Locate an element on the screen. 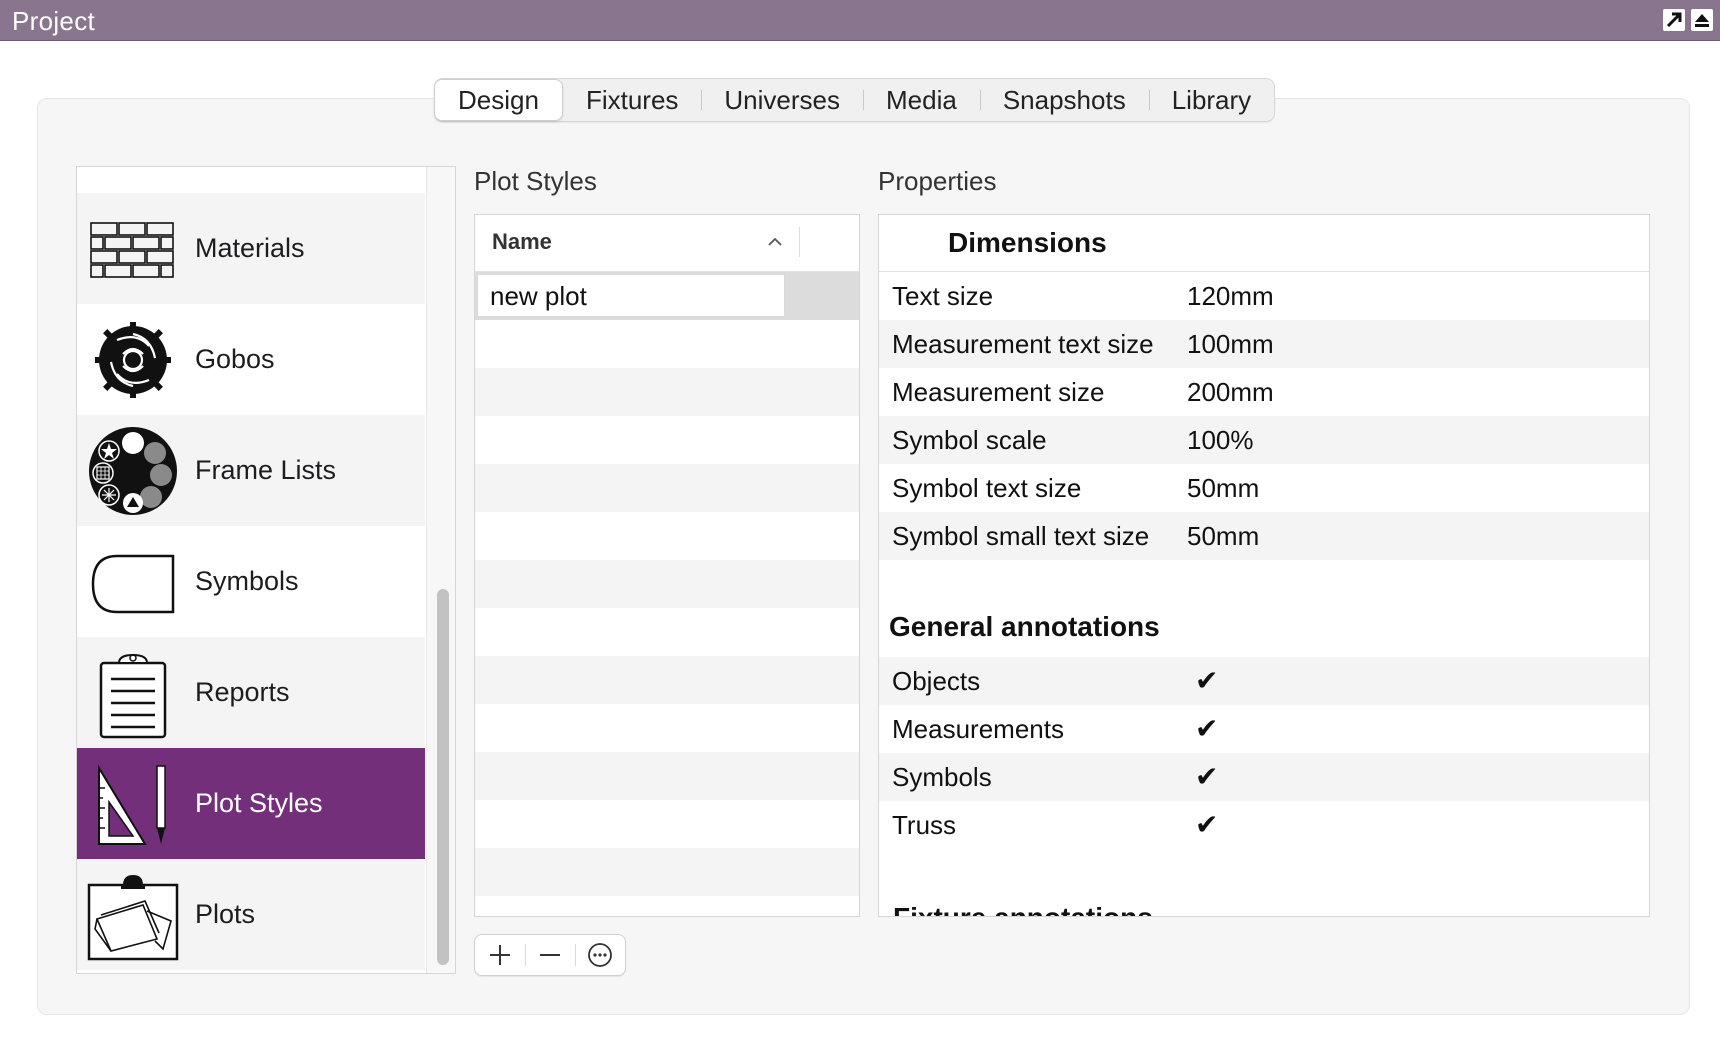  annotation-row: Truss ✔ is located at coordinates (1264, 825).